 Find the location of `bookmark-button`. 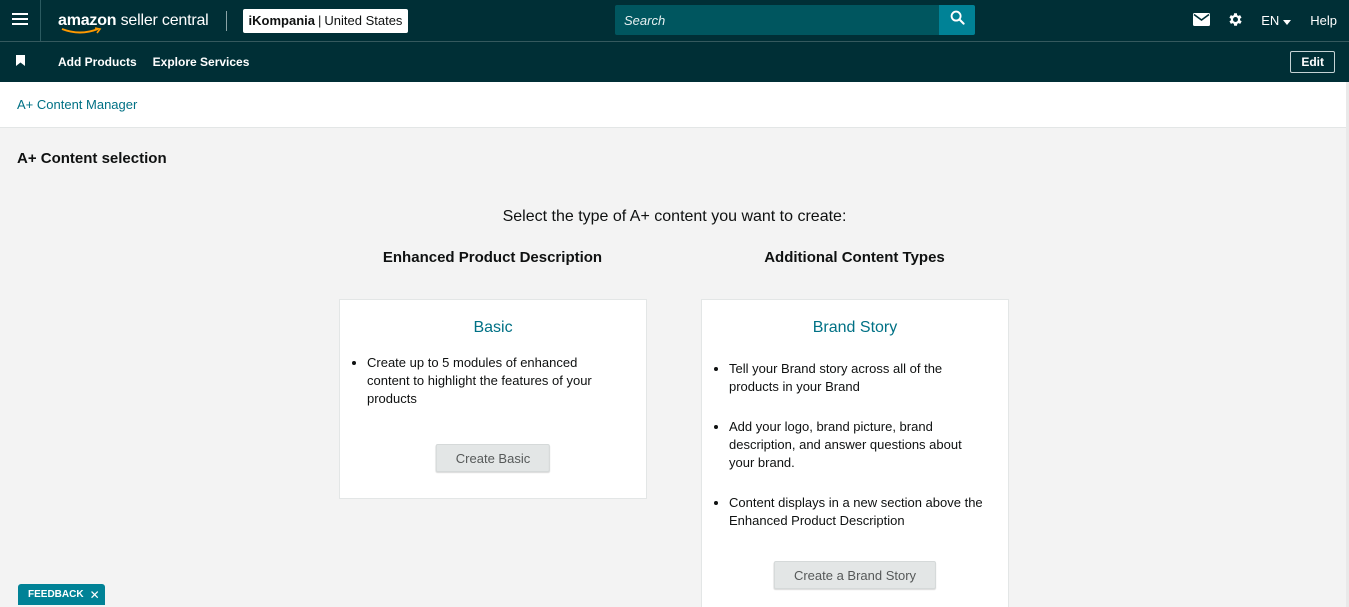

bookmark-button is located at coordinates (20, 62).